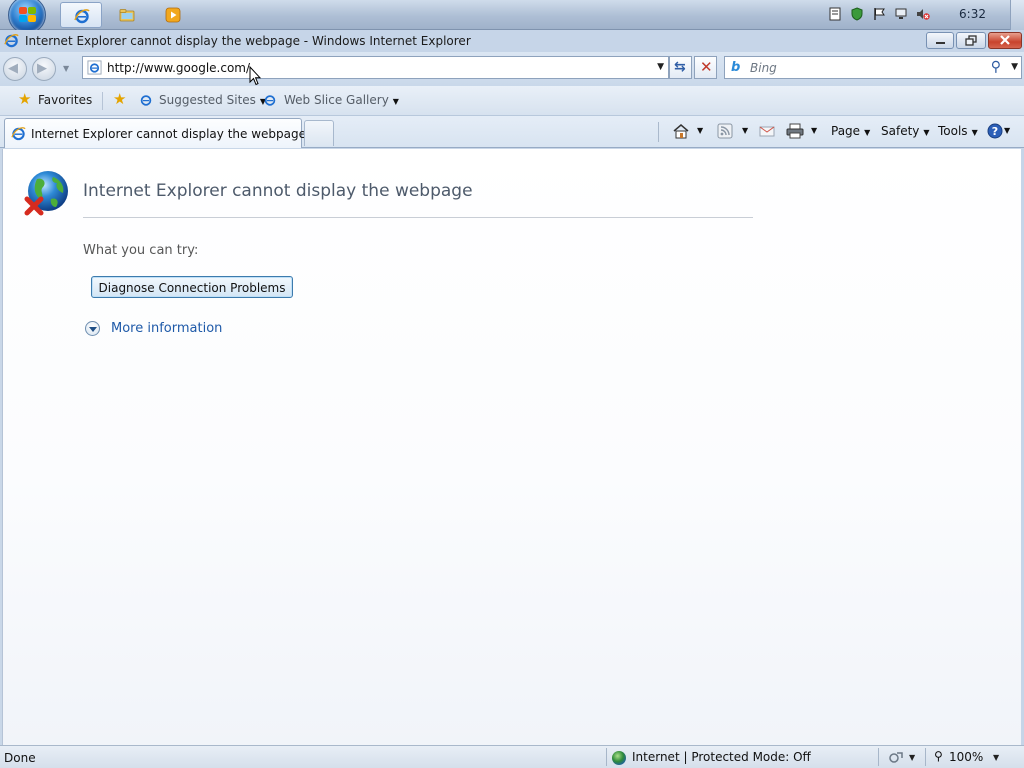 This screenshot has width=1024, height=768. What do you see at coordinates (255, 76) in the screenshot?
I see `mouse-cursor-icon` at bounding box center [255, 76].